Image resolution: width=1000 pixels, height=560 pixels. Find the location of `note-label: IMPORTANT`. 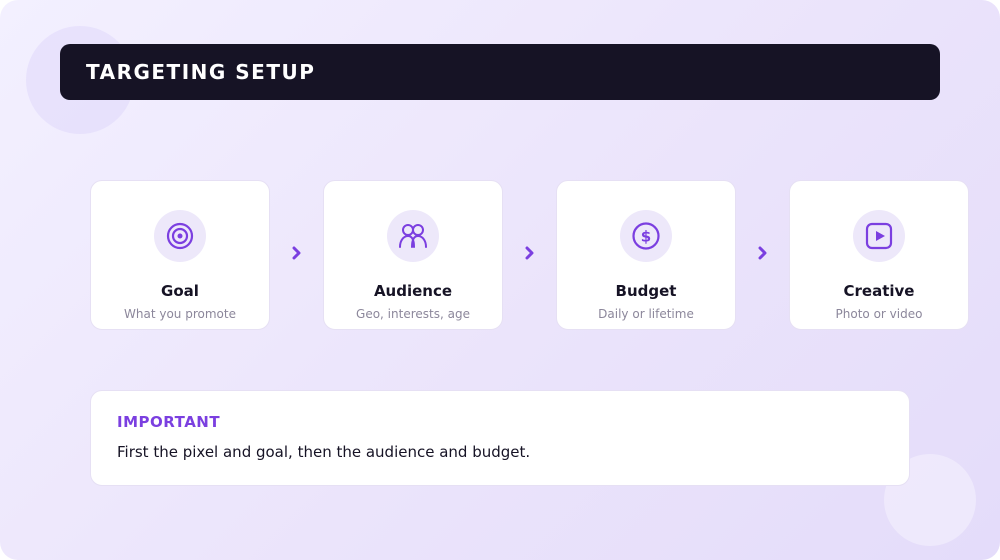

note-label: IMPORTANT is located at coordinates (169, 422).